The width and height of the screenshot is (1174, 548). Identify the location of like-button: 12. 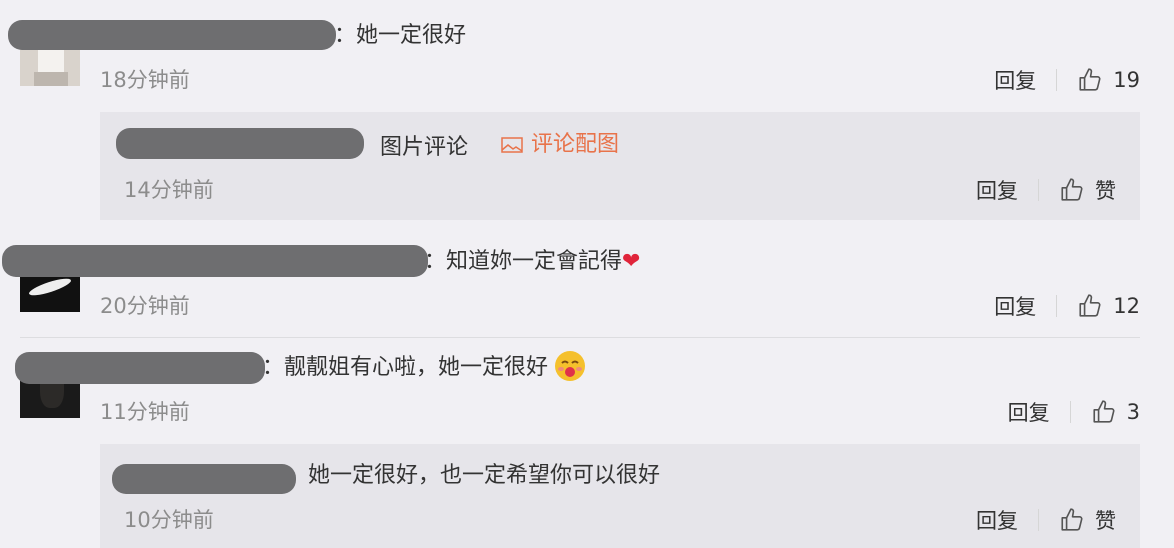
(1108, 306).